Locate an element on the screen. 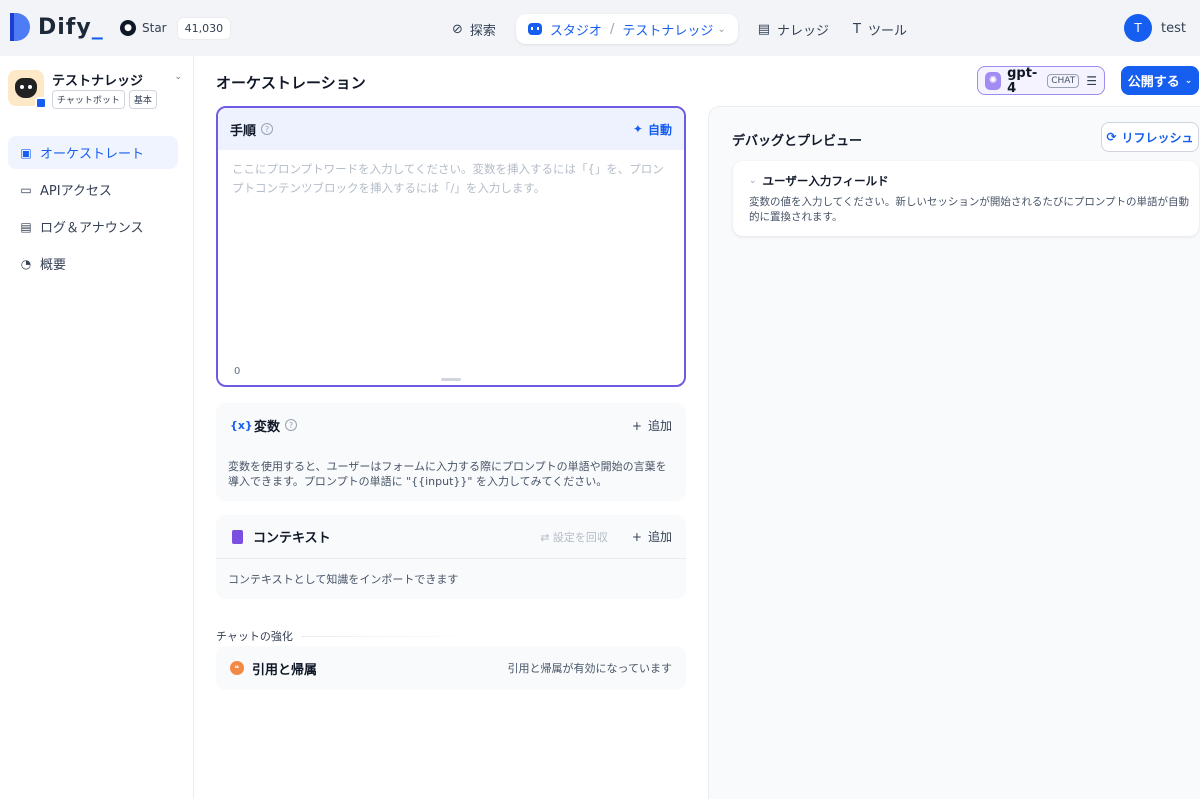  citation-title: 引用と帰属 is located at coordinates (285, 670).